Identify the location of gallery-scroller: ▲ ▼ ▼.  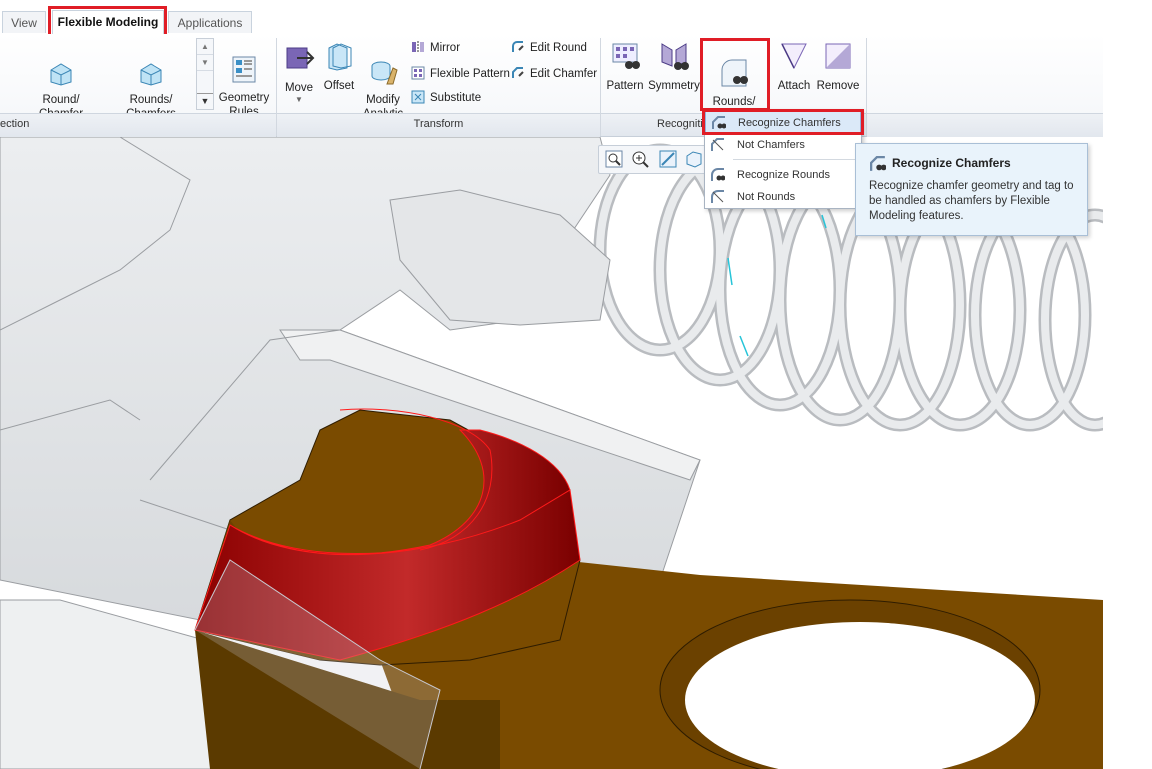
(205, 74).